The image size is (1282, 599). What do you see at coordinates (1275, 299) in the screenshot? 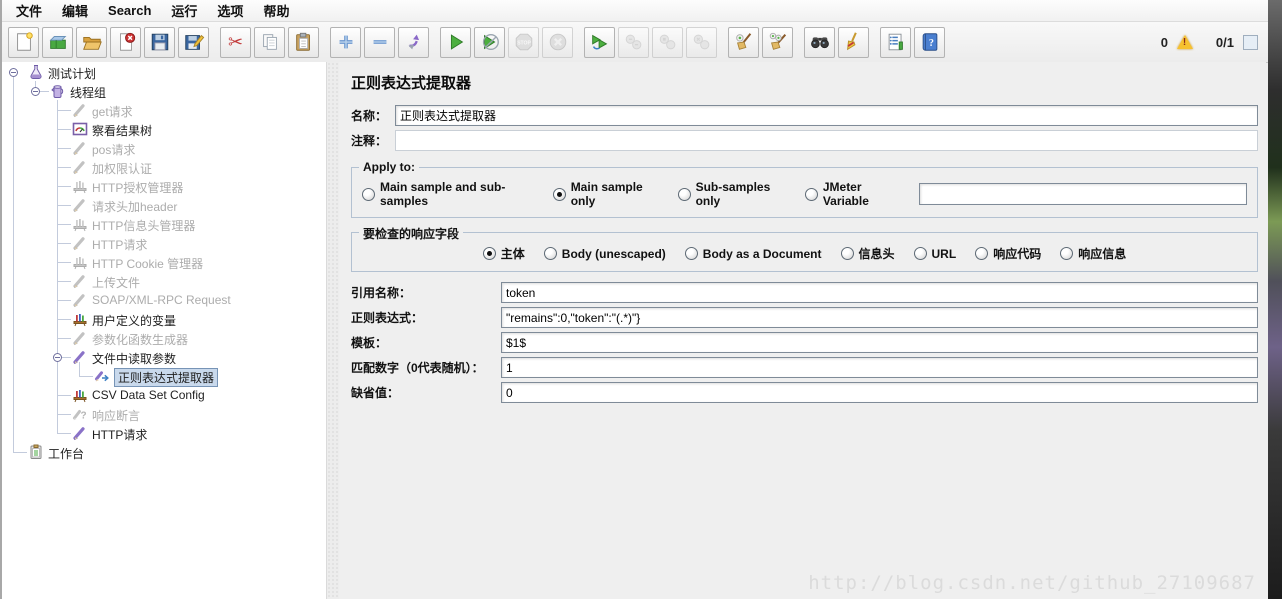
I see `window-right-edge` at bounding box center [1275, 299].